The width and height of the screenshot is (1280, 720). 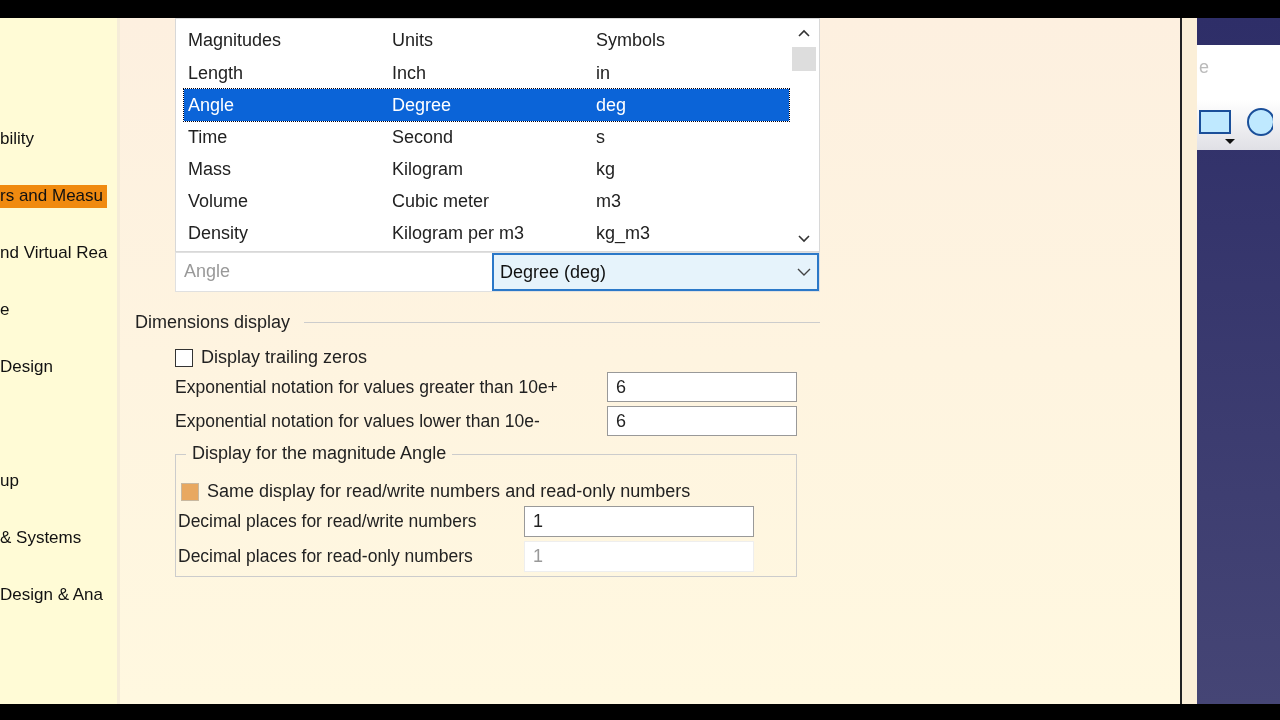 I want to click on table-cell-text: s, so click(x=600, y=137).